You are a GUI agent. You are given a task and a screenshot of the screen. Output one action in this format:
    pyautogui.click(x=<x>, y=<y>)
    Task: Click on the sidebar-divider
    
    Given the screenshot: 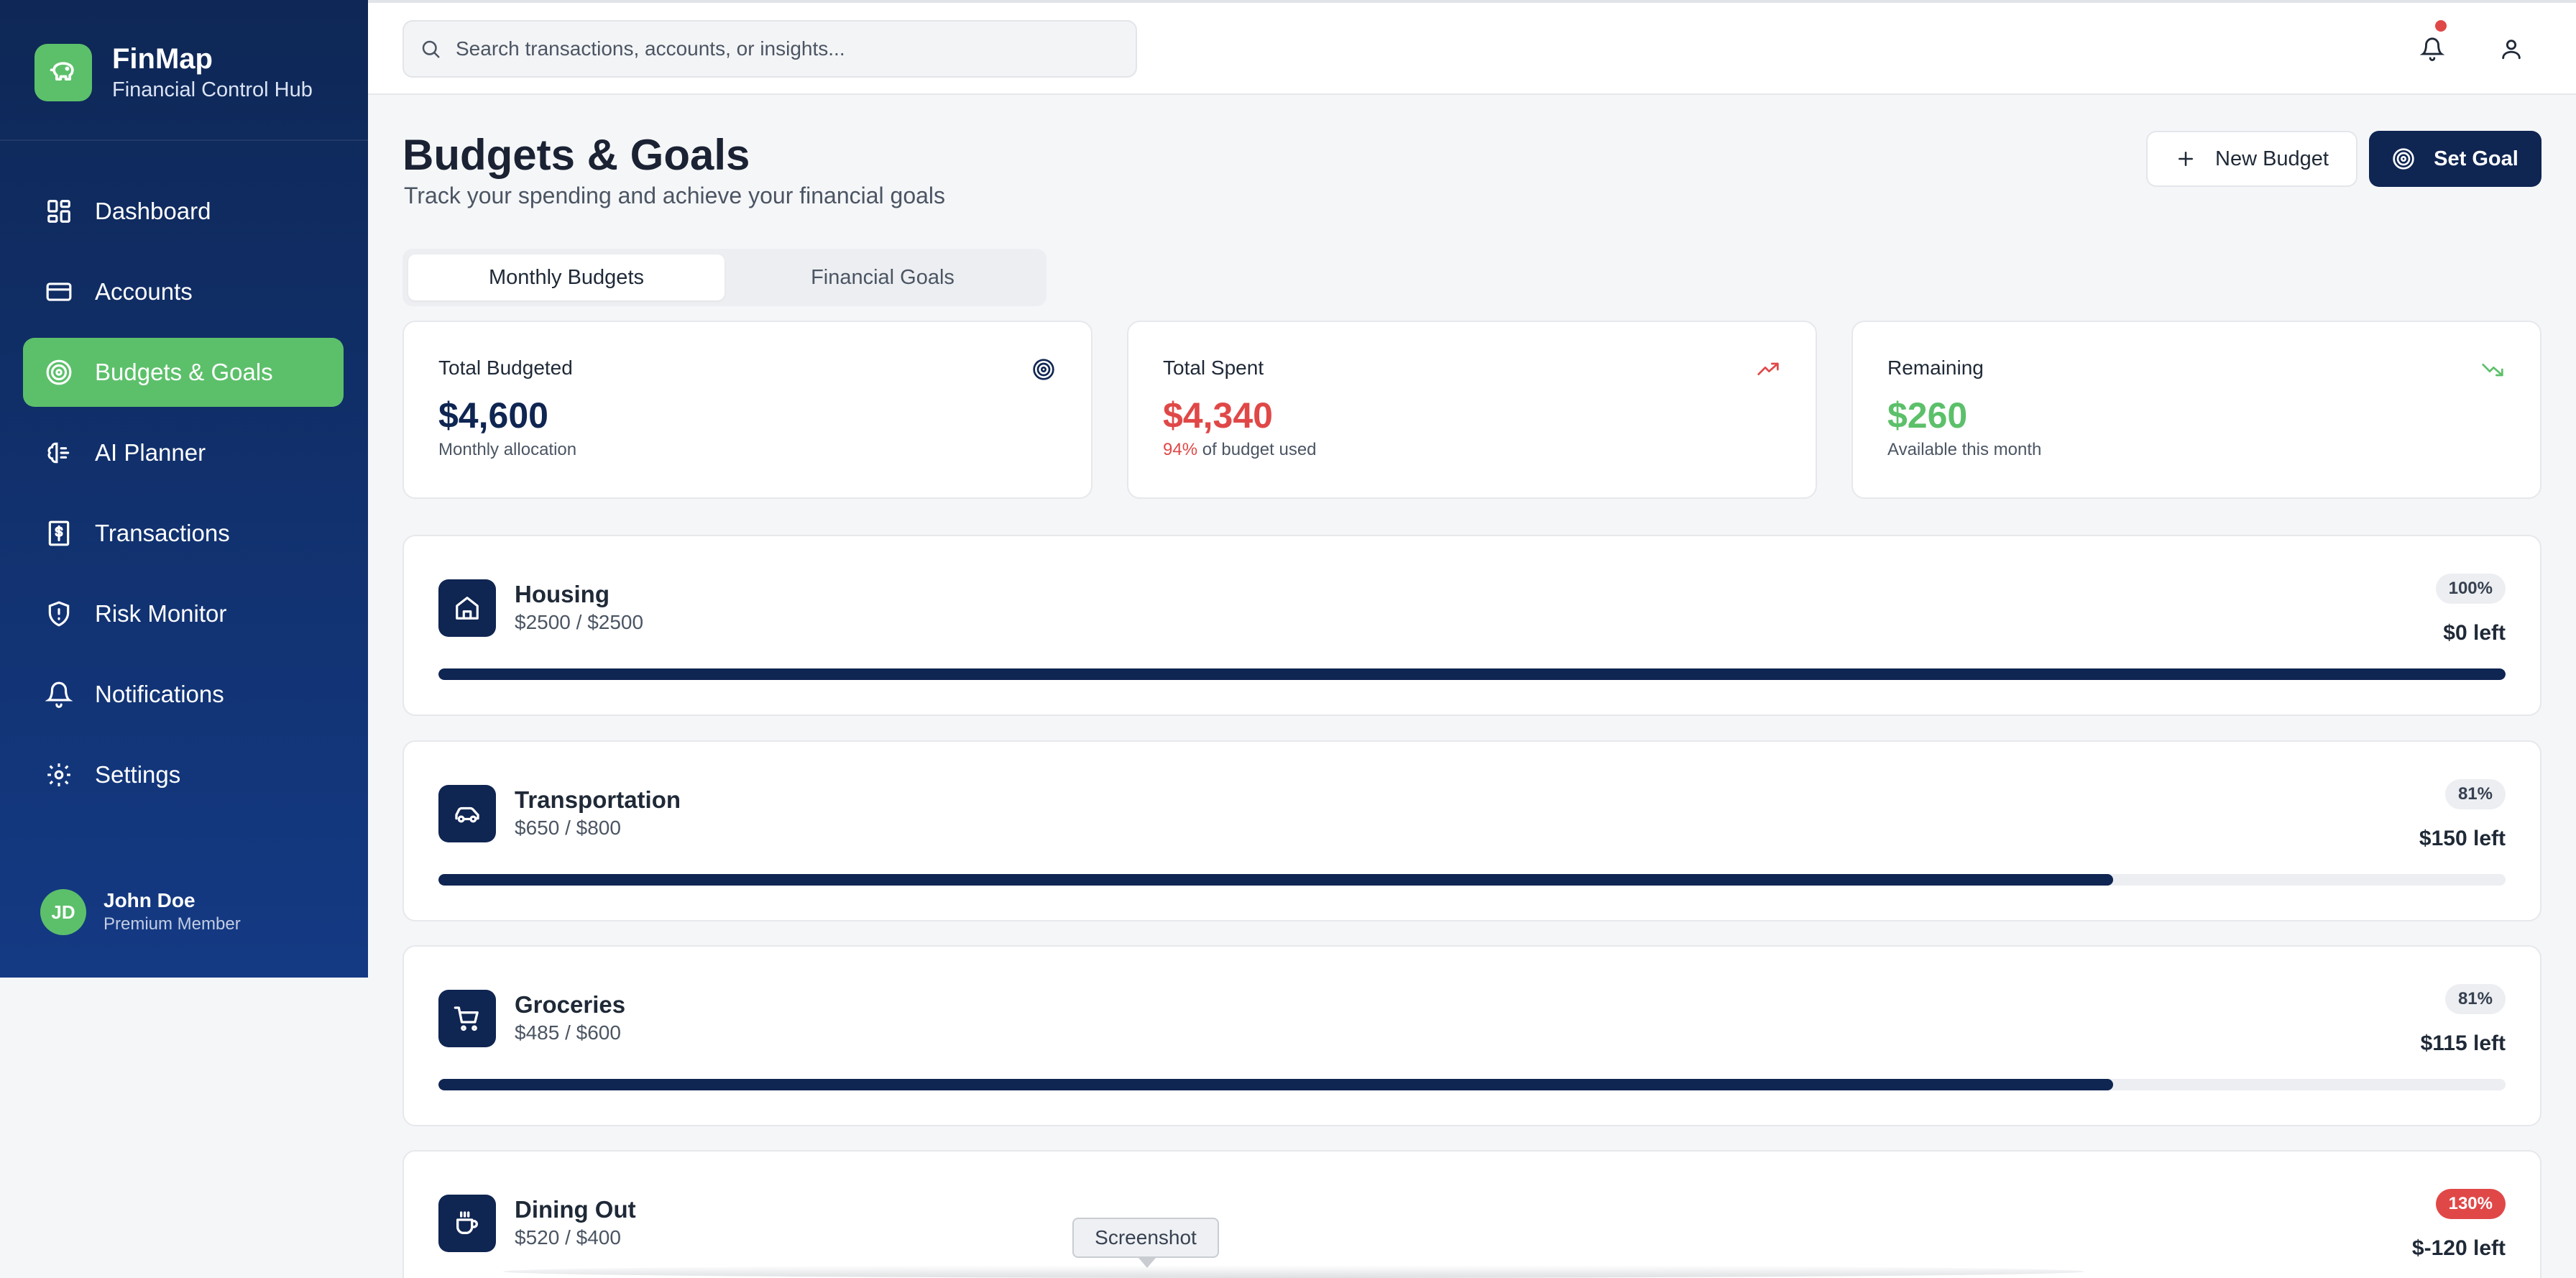 What is the action you would take?
    pyautogui.click(x=184, y=140)
    